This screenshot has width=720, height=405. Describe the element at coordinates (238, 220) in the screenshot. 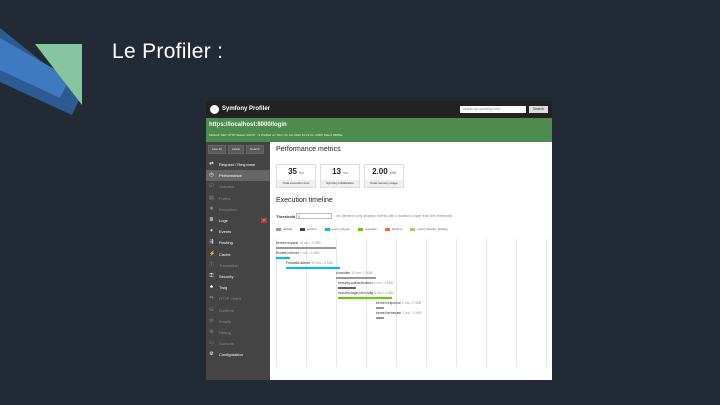

I see `menu-item: ≣ Logs 2` at that location.